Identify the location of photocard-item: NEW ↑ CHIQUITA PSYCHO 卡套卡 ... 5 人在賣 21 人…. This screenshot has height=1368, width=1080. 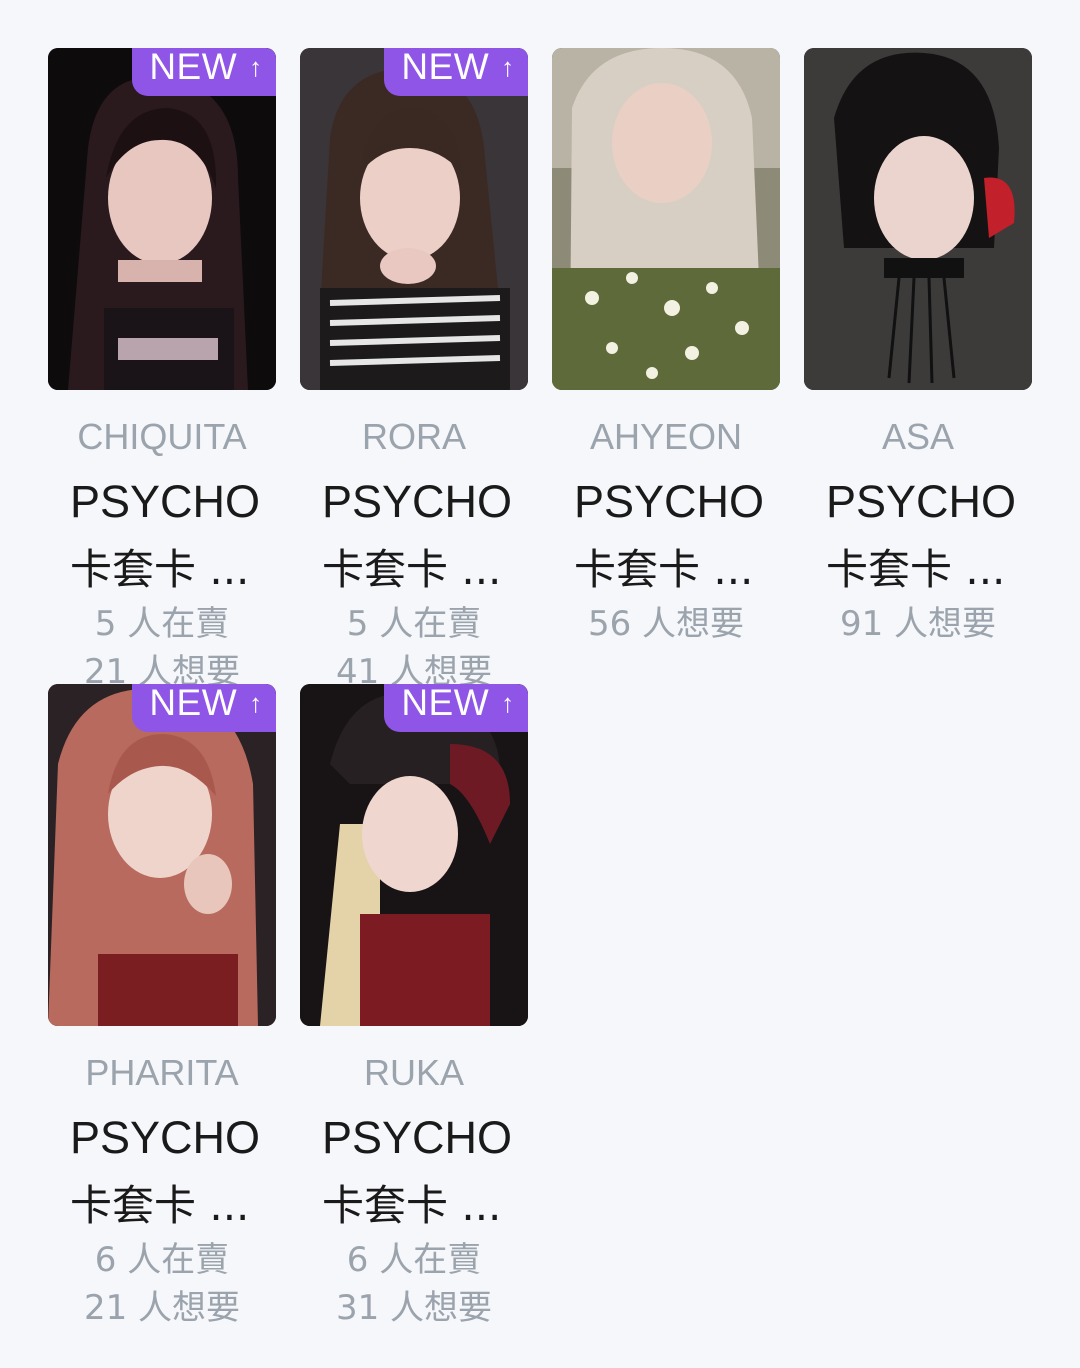
(162, 370).